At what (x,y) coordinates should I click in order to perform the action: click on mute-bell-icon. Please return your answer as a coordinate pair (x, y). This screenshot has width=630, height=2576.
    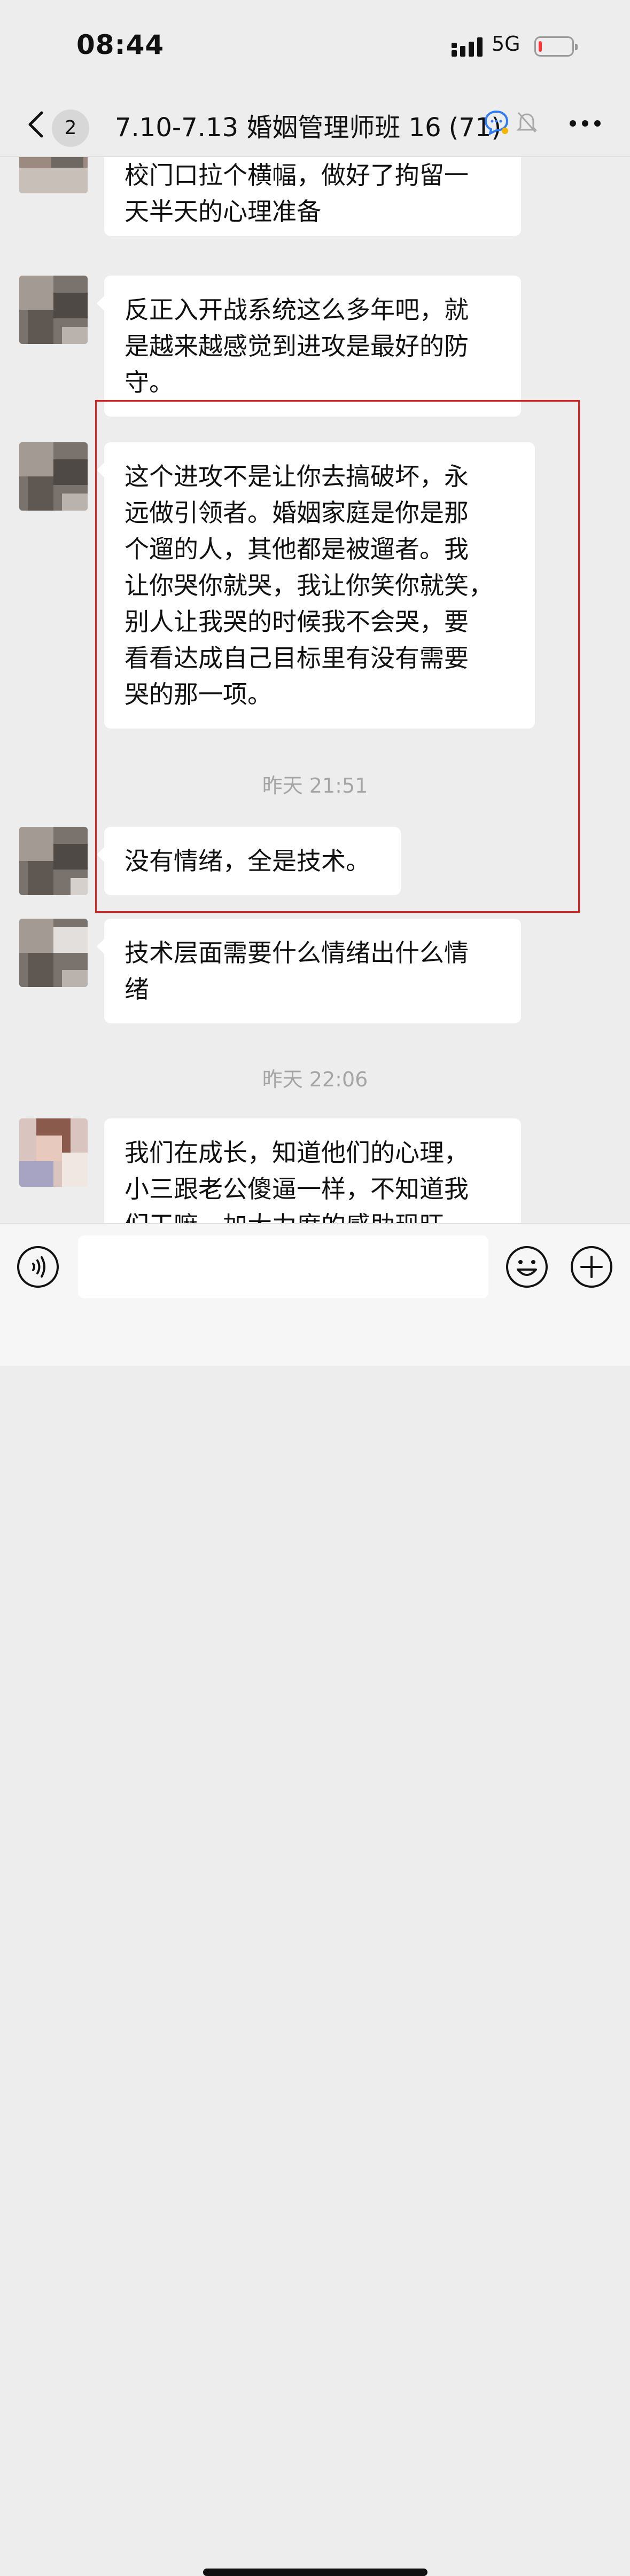
    Looking at the image, I should click on (527, 122).